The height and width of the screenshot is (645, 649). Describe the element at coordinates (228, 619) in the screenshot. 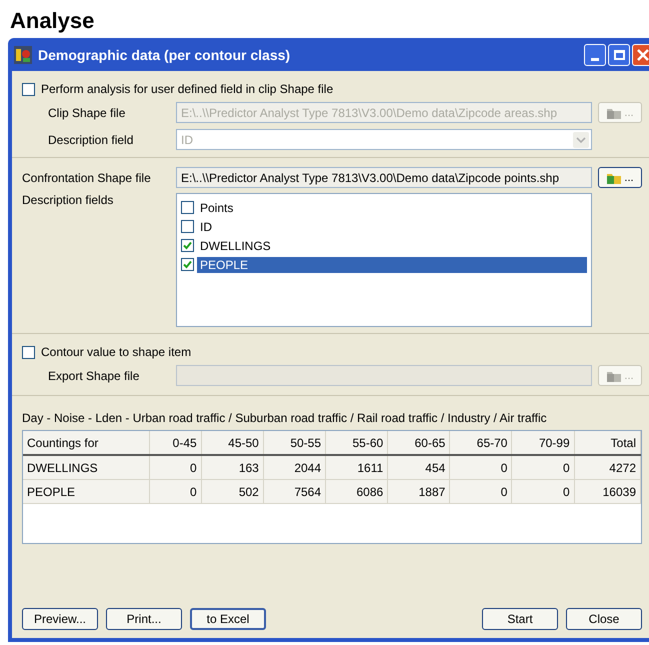

I see `dialog-button: to Excel` at that location.